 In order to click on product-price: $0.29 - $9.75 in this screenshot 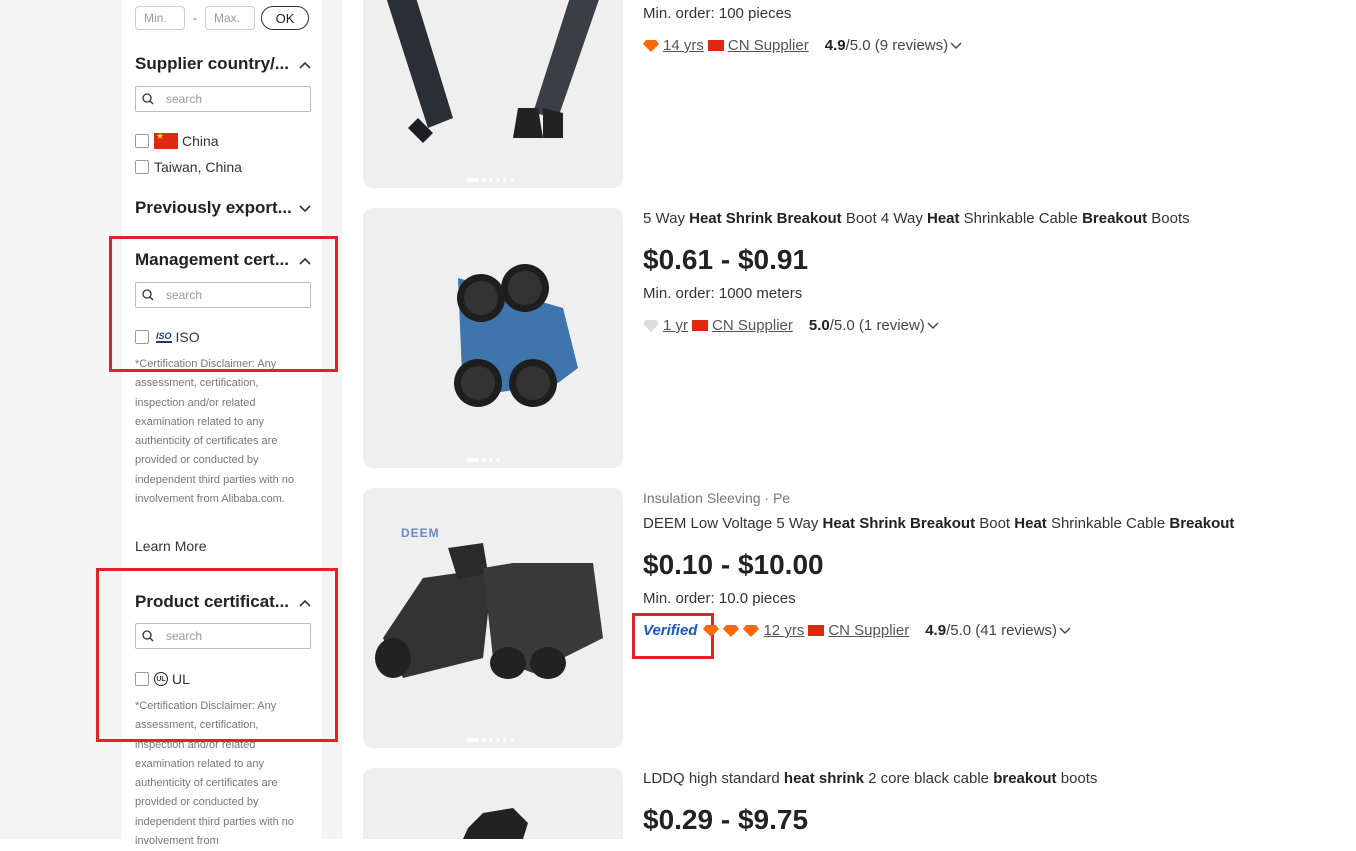, I will do `click(726, 819)`.